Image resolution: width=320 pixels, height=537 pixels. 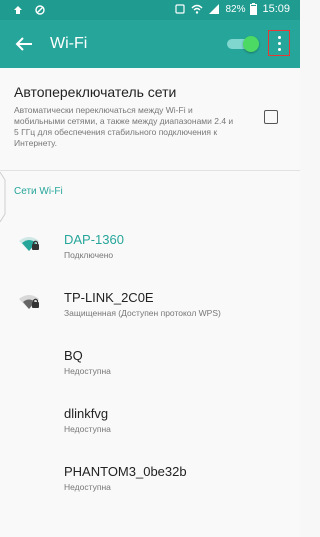 I want to click on wifi-status-icon, so click(x=197, y=9).